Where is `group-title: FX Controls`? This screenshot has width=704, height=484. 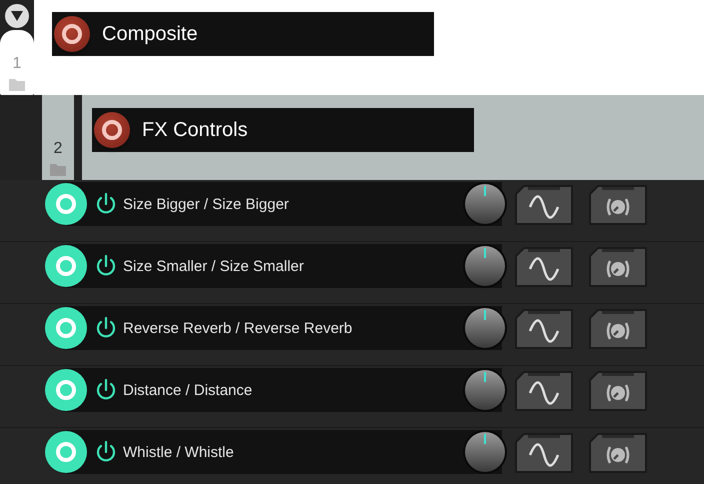 group-title: FX Controls is located at coordinates (195, 130).